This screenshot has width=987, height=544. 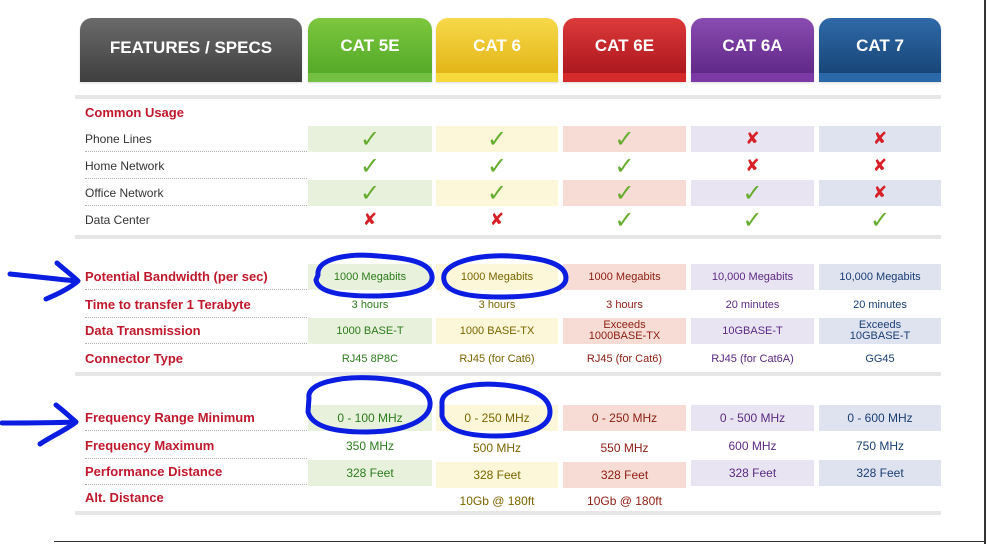 I want to click on frequency-cell-cat6e: 0 - 250 MHz, so click(x=624, y=418).